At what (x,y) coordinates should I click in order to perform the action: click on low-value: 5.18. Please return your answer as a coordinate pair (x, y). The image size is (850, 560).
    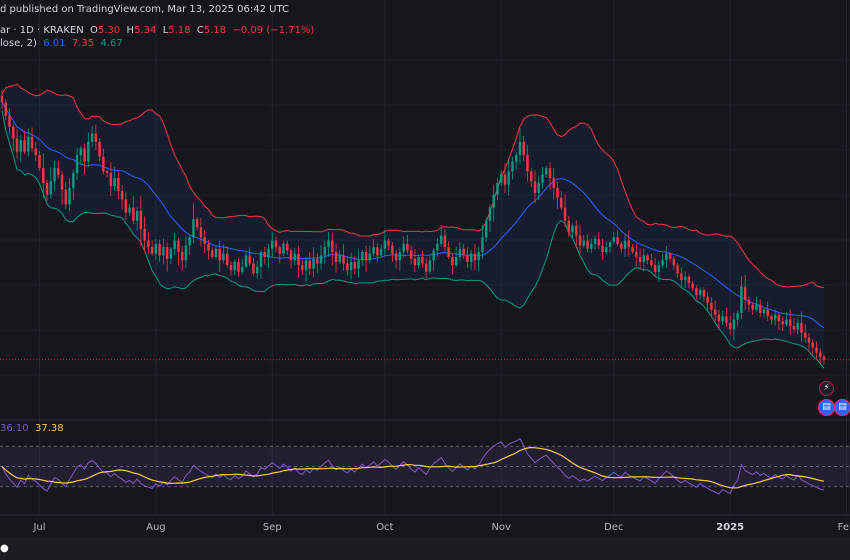
    Looking at the image, I should click on (179, 30).